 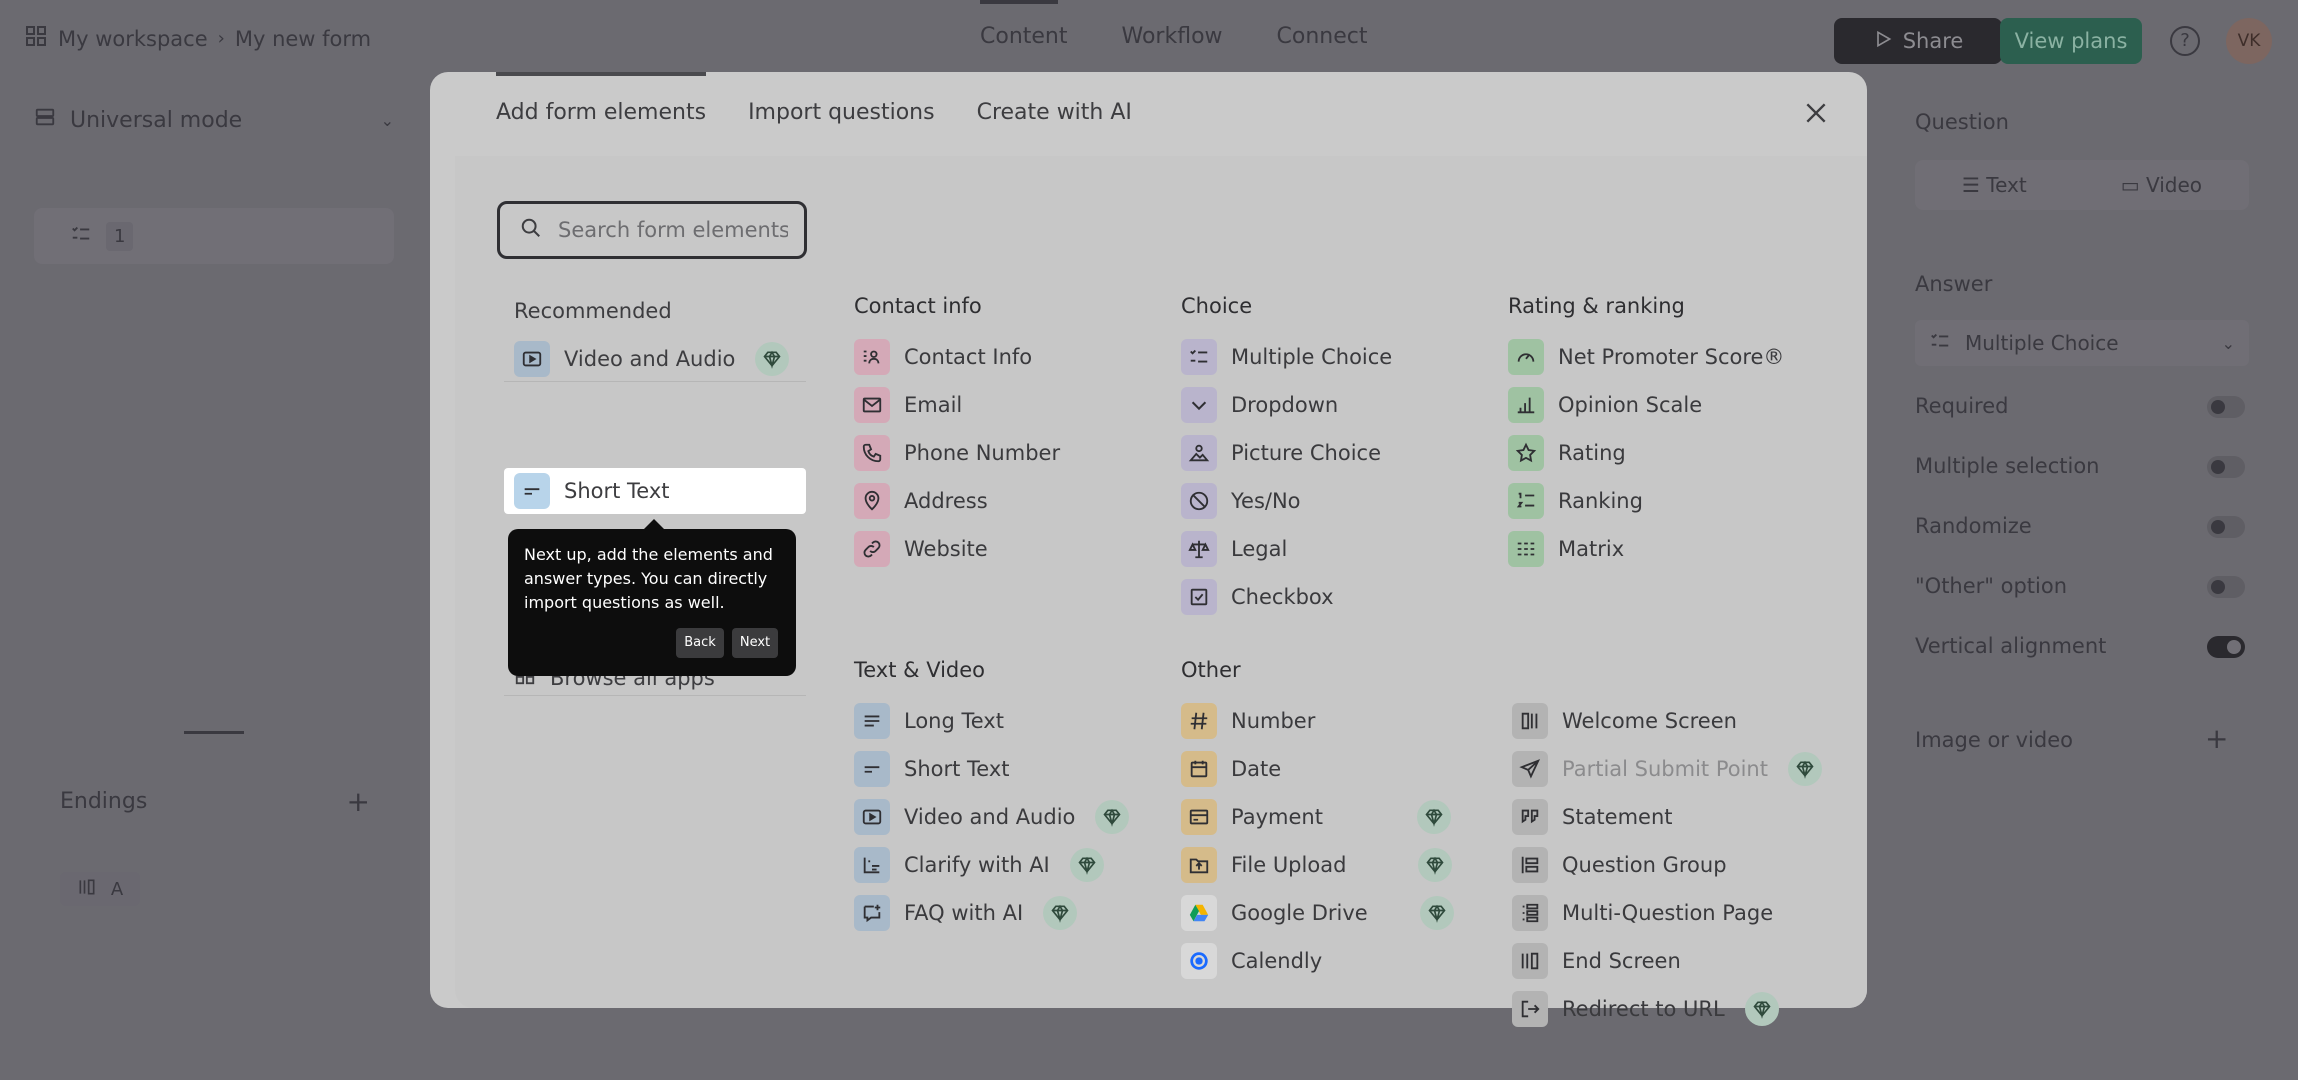 I want to click on phone-icon, so click(x=872, y=453).